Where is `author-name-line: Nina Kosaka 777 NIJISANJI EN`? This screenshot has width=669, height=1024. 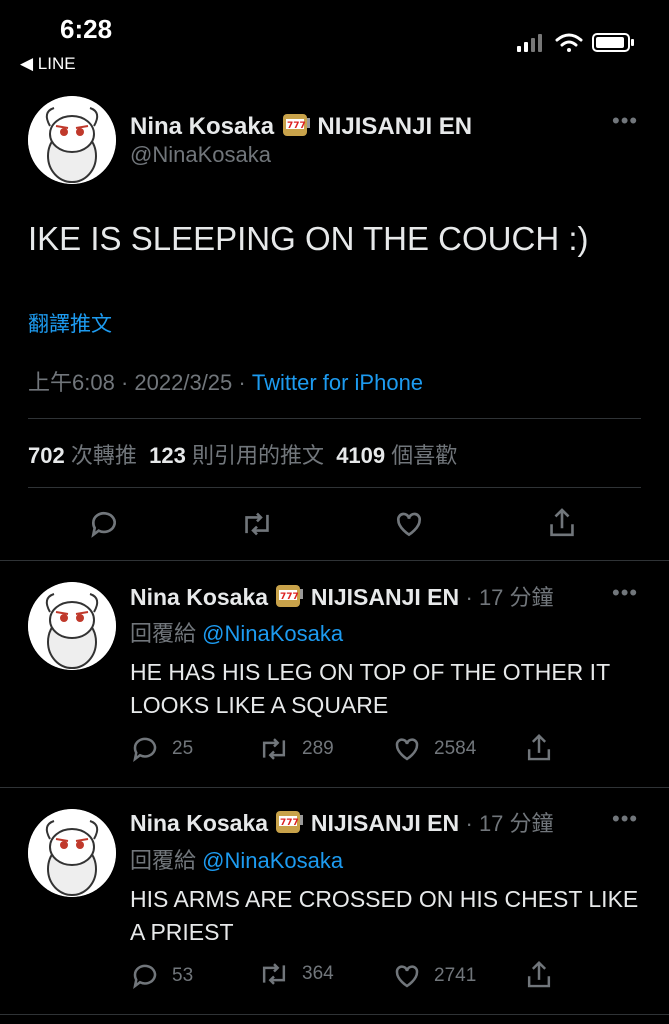
author-name-line: Nina Kosaka 777 NIJISANJI EN is located at coordinates (301, 127).